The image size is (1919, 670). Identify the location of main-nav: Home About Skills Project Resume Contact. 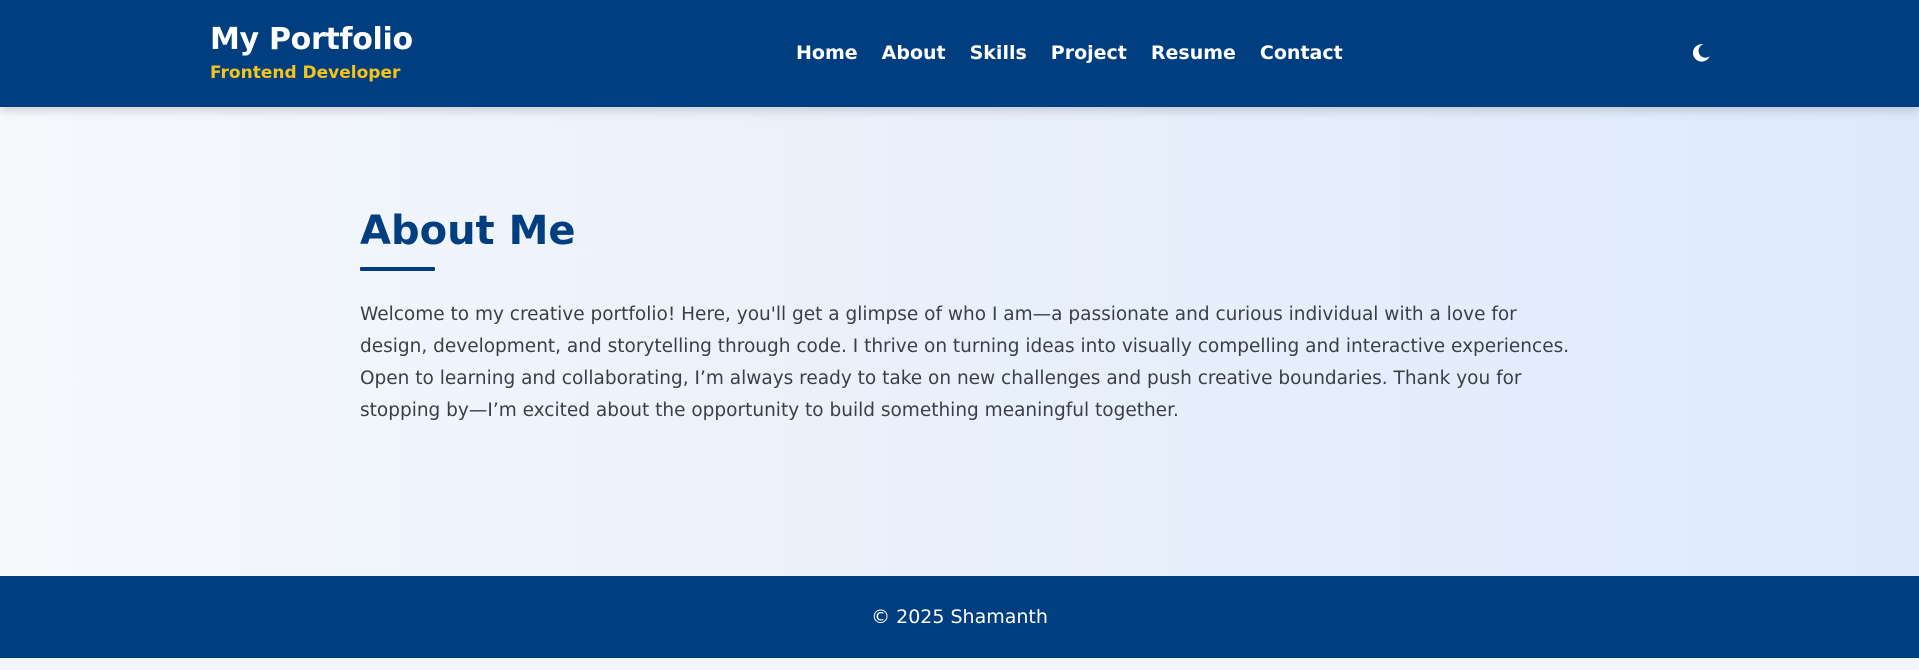
(1069, 53).